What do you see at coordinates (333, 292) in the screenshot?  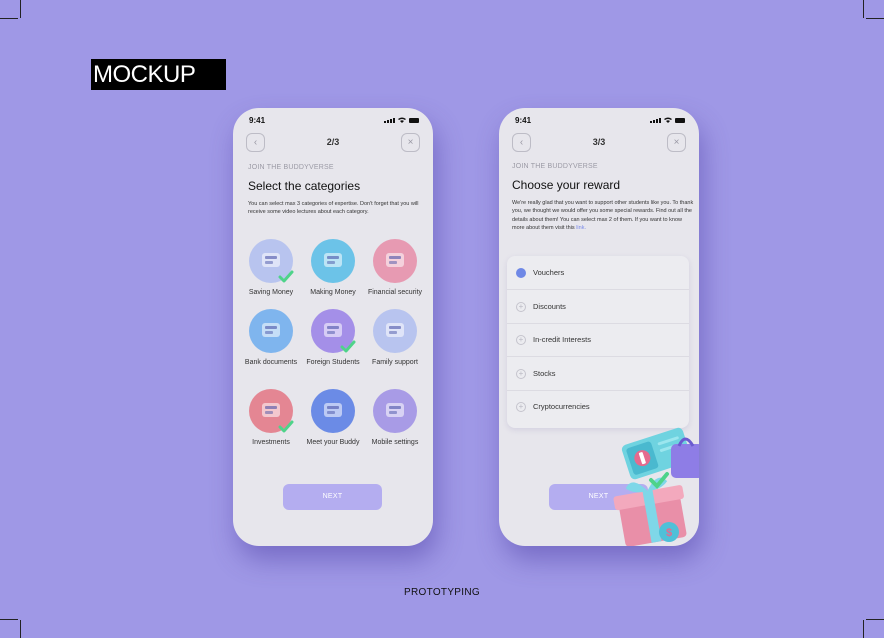 I see `category-label: Making Money` at bounding box center [333, 292].